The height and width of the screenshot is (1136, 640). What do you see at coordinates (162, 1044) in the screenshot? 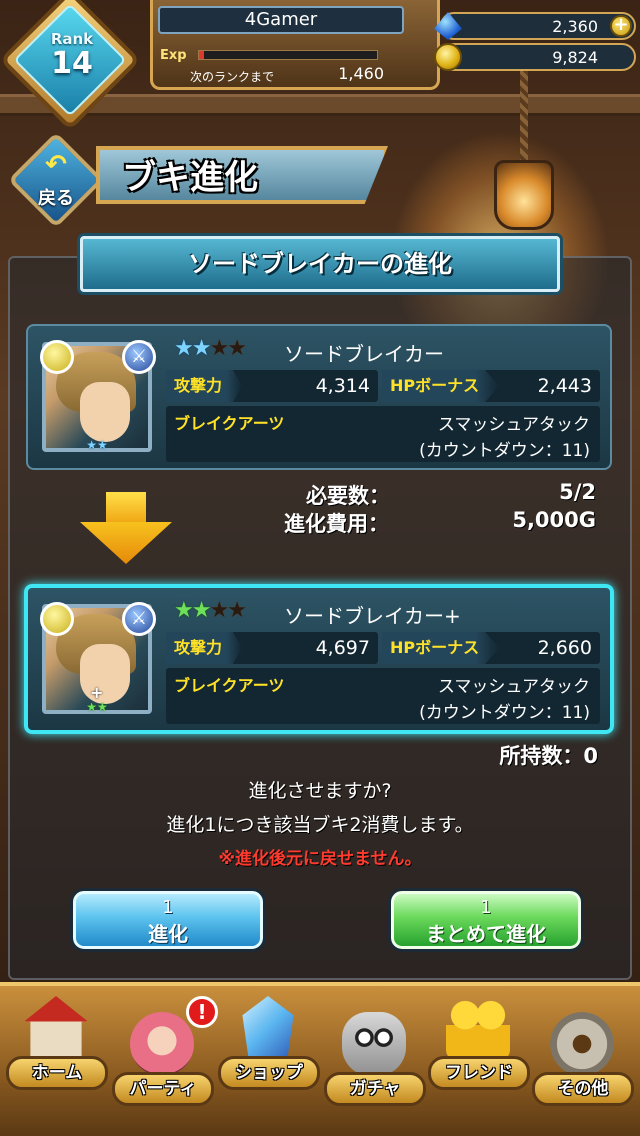
I see `party-character-icon` at bounding box center [162, 1044].